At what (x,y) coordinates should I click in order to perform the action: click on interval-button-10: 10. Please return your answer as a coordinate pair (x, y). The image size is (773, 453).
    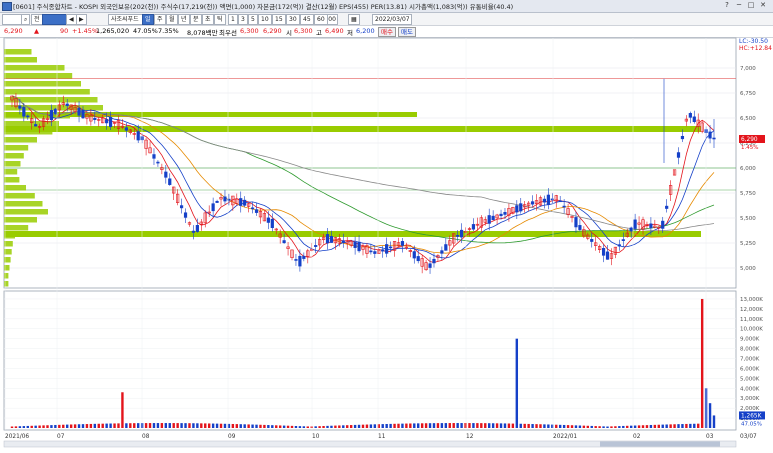
    Looking at the image, I should click on (265, 19).